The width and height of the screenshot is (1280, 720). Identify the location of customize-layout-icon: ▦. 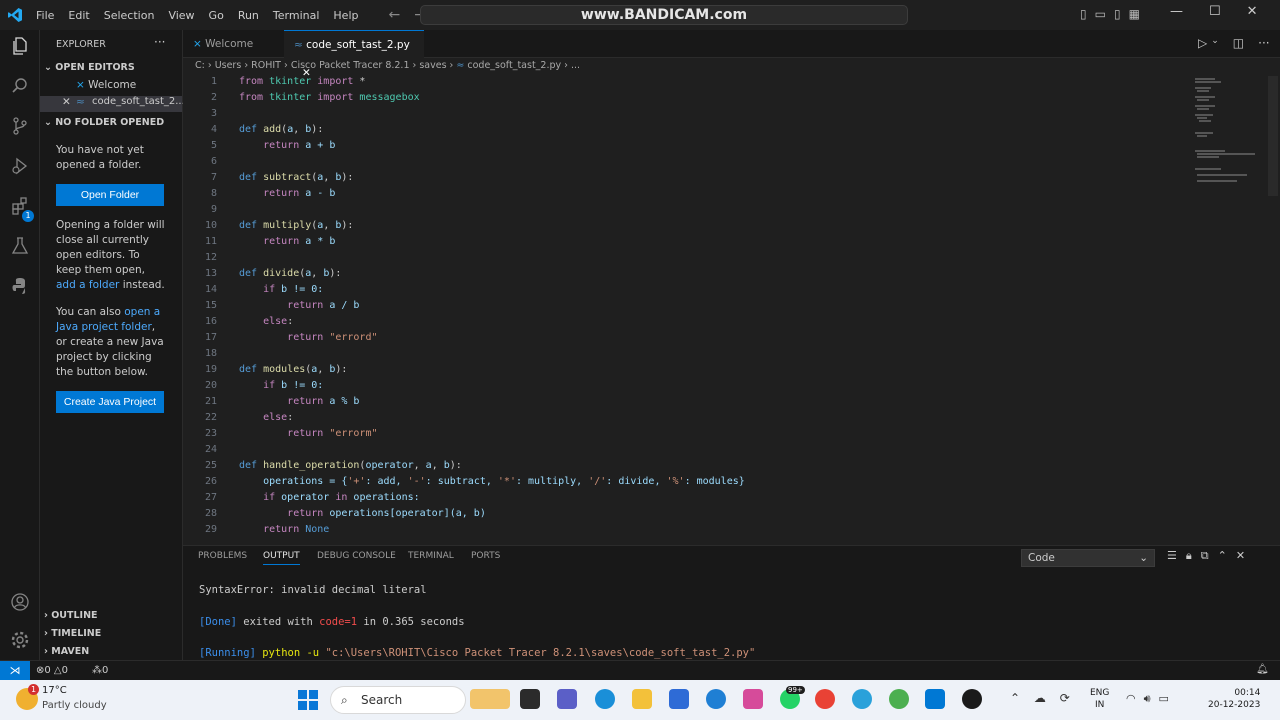
(1134, 14).